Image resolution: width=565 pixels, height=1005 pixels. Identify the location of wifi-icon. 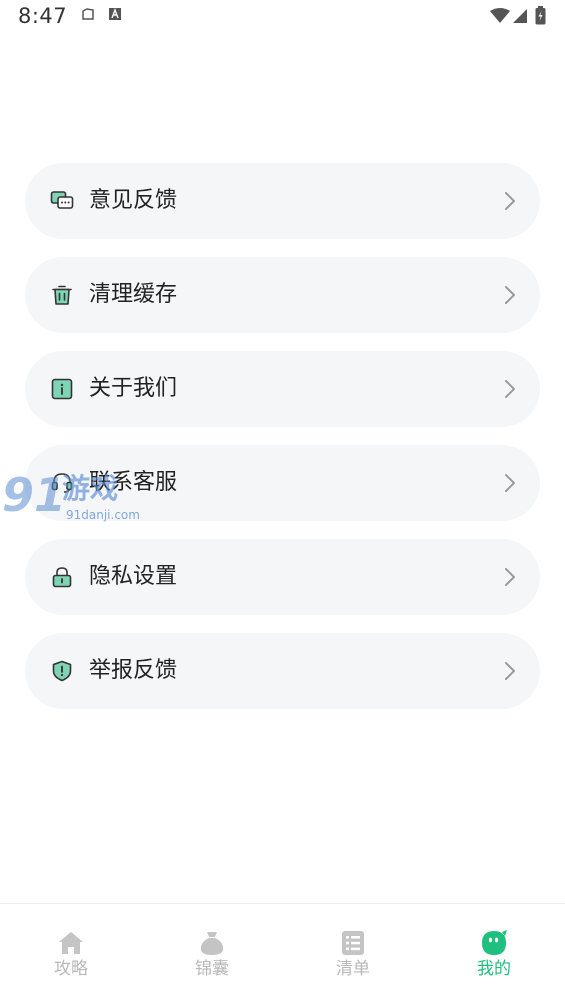
(500, 15).